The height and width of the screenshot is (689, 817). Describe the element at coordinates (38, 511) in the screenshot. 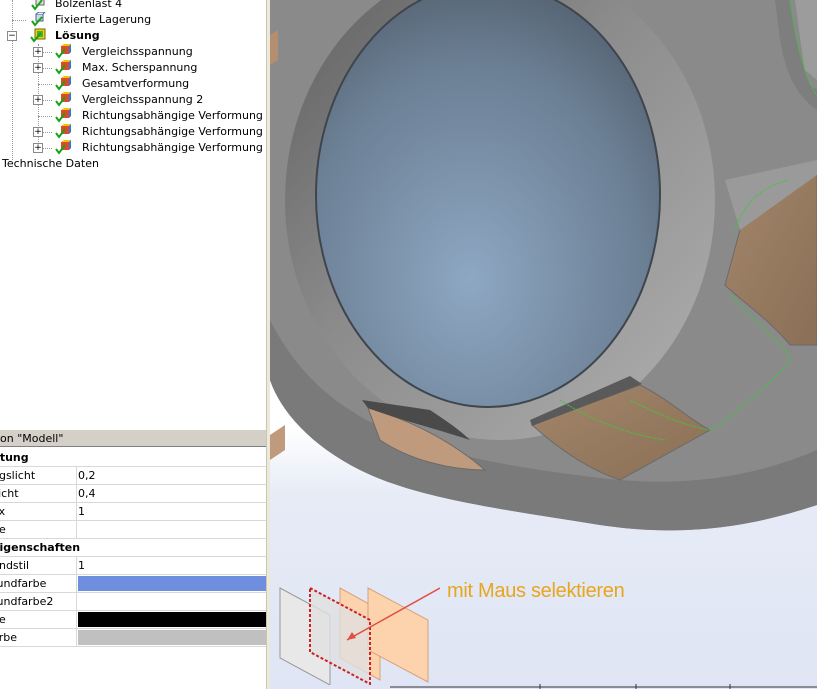

I see `property-name: ex` at that location.